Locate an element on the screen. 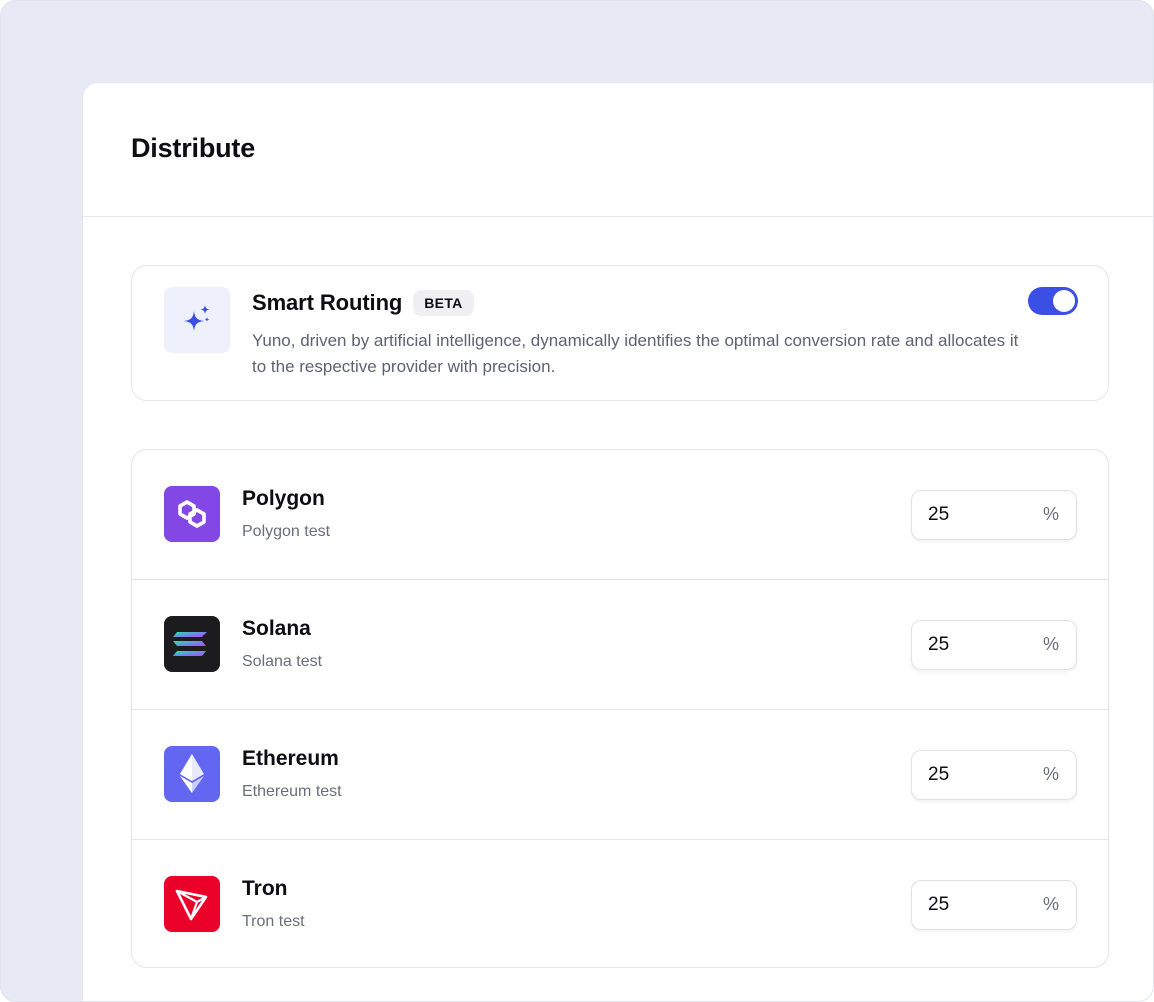 Image resolution: width=1154 pixels, height=1002 pixels. provider-row-ethereum: Ethereum Ethereum test % is located at coordinates (620, 775).